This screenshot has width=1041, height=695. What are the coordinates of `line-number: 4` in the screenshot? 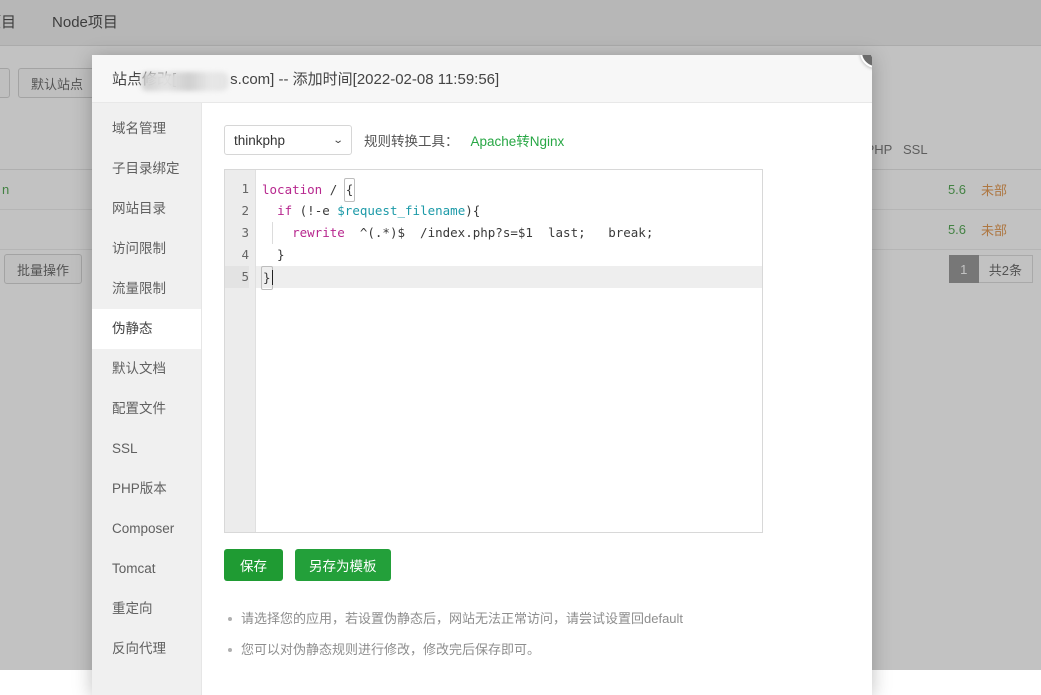 It's located at (237, 255).